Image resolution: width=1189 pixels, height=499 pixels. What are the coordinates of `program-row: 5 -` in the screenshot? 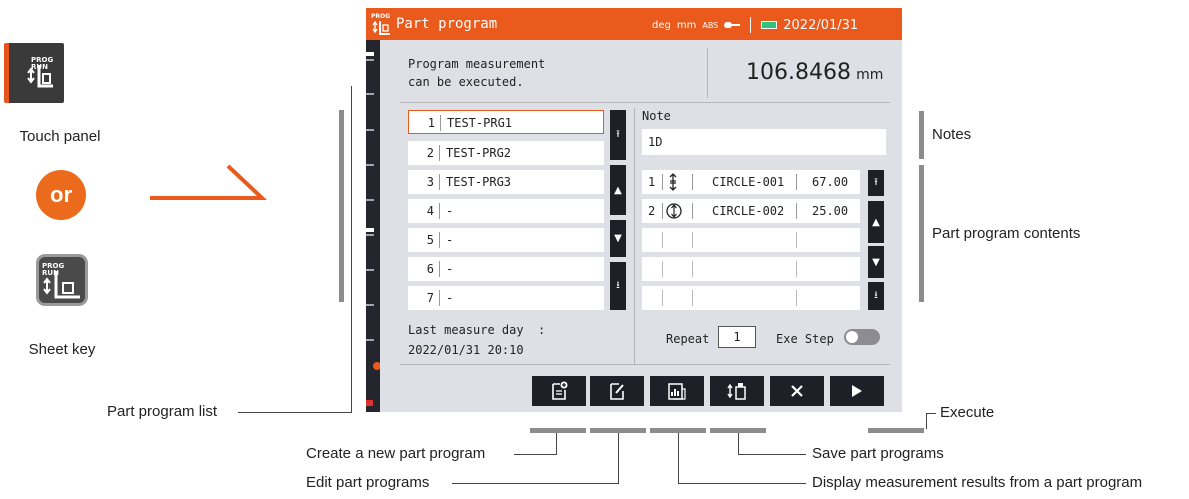 It's located at (506, 240).